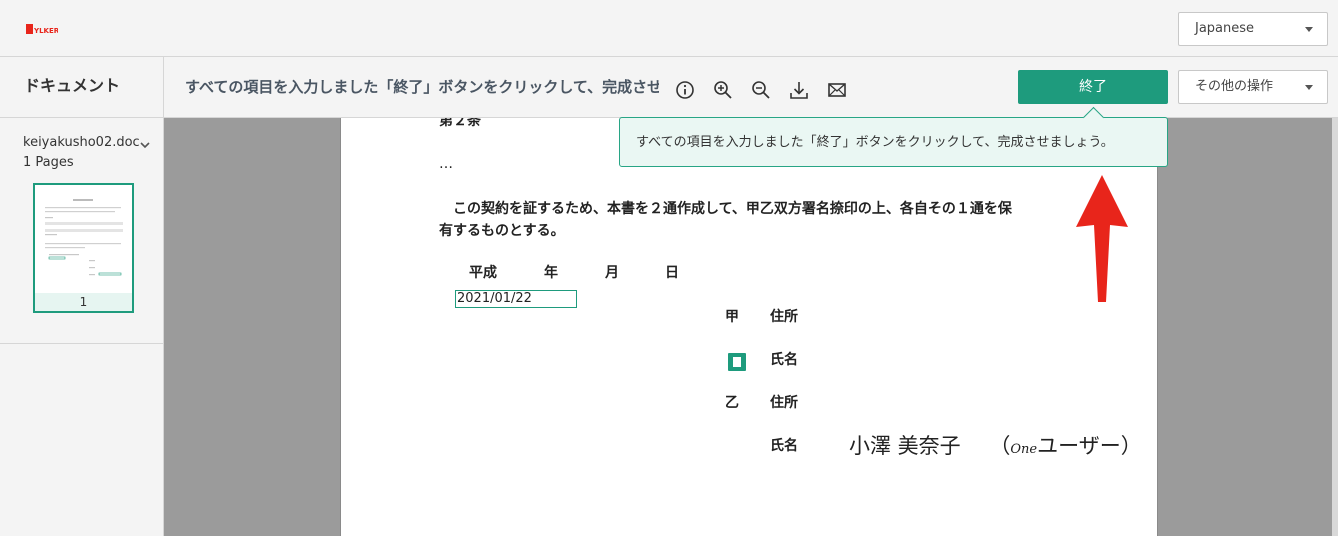  What do you see at coordinates (1335, 327) in the screenshot?
I see `scrollbar` at bounding box center [1335, 327].